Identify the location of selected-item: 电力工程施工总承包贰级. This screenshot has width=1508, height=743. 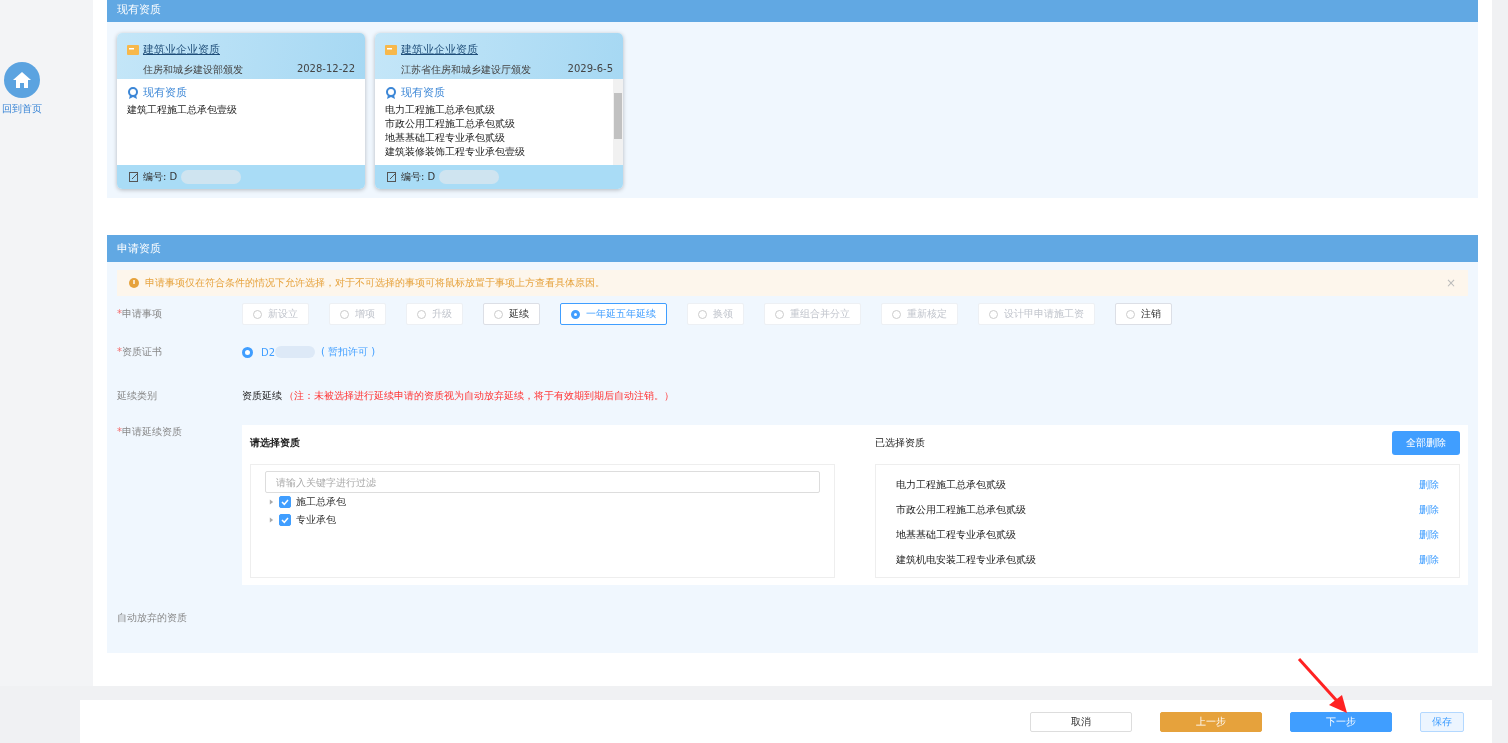
(951, 484).